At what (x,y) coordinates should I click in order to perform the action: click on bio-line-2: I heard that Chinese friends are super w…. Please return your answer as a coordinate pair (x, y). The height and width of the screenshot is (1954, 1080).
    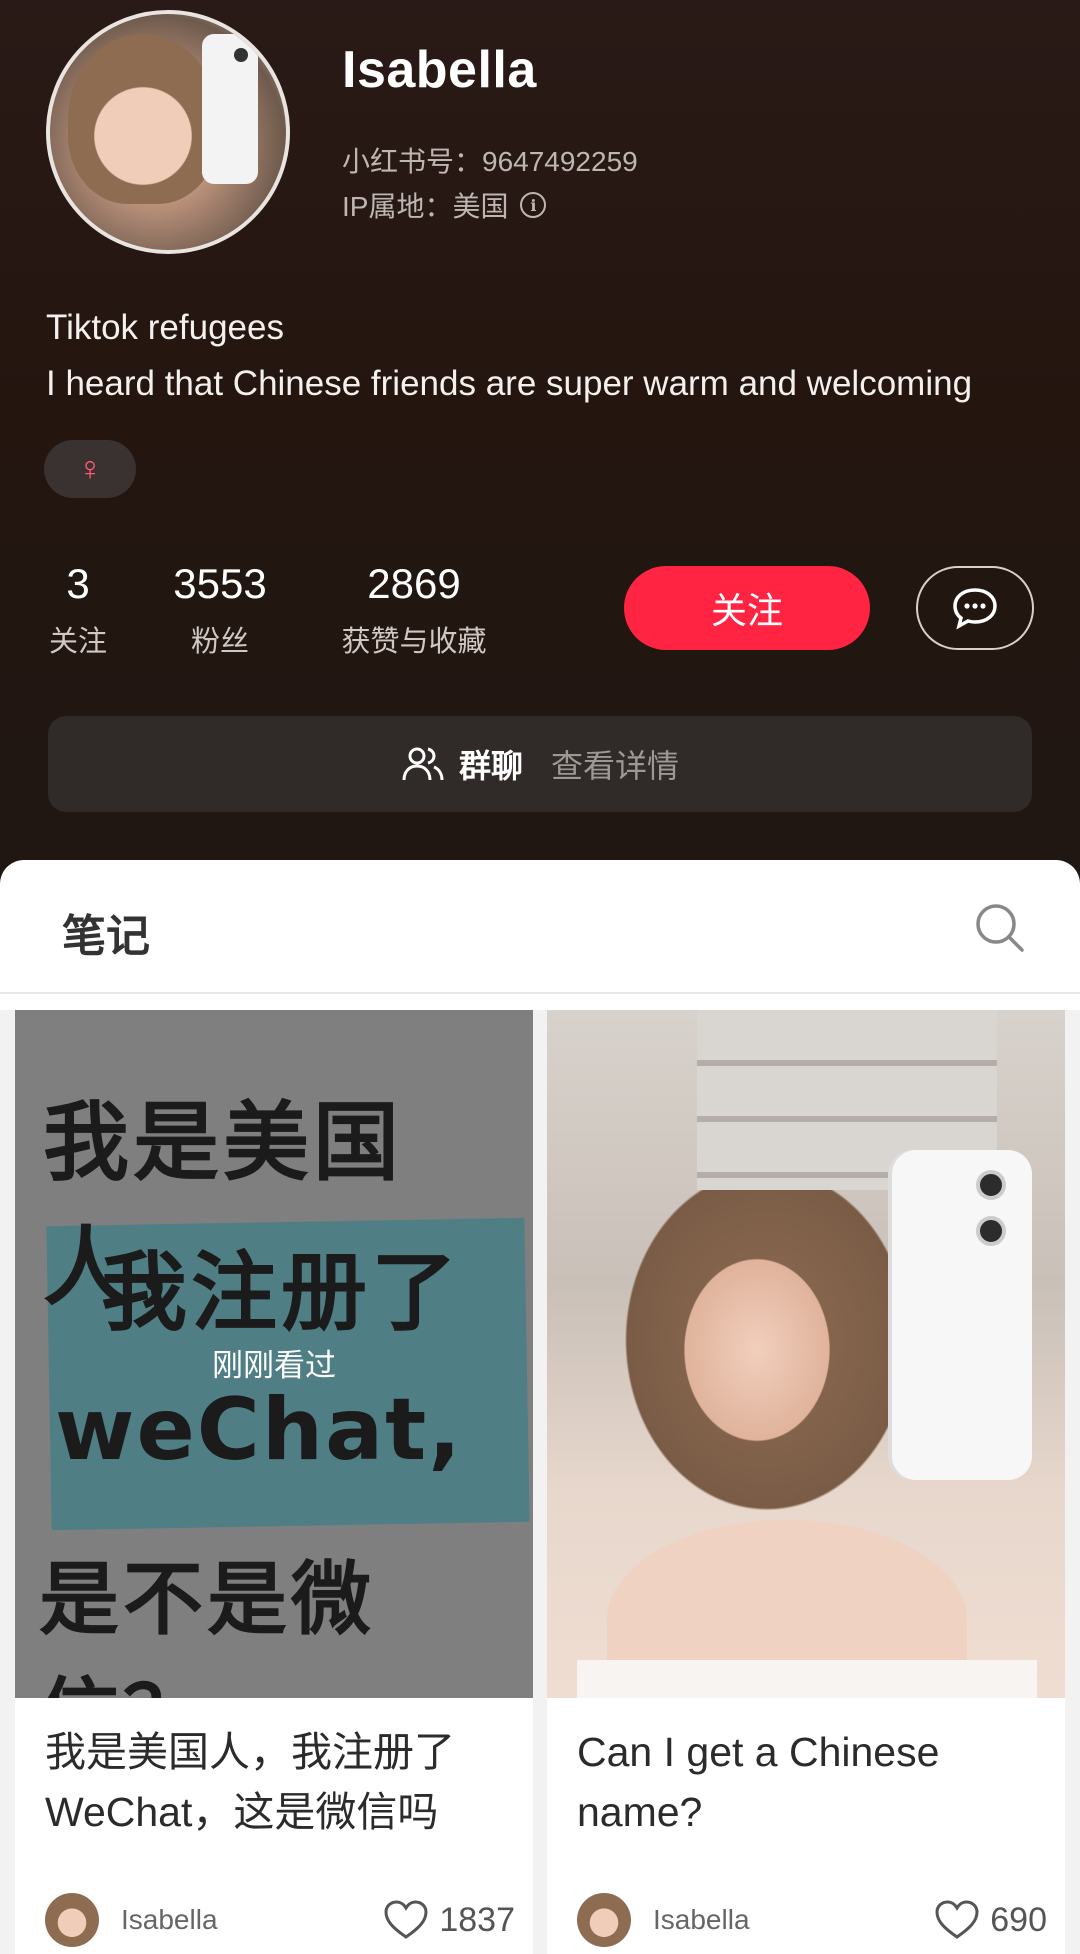
    Looking at the image, I should click on (509, 383).